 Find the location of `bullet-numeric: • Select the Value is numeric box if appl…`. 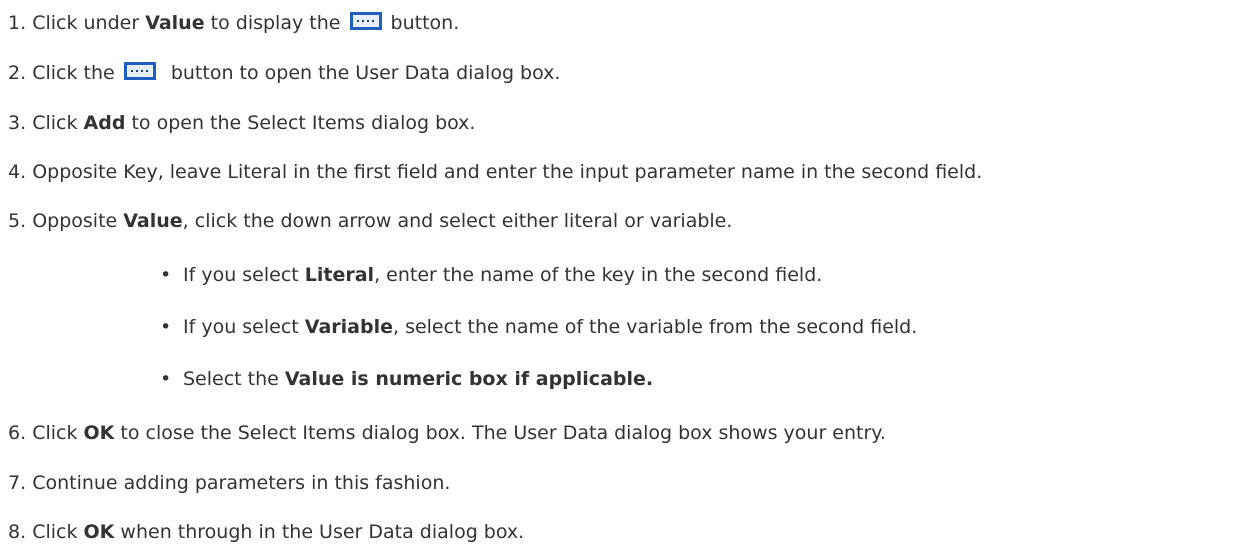

bullet-numeric: • Select the Value is numeric box if appl… is located at coordinates (406, 379).